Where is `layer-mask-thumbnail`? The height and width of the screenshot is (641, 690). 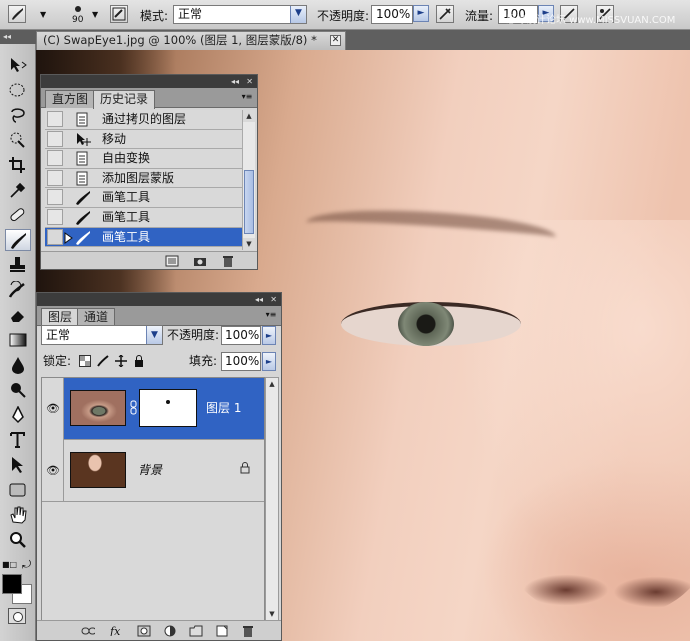 layer-mask-thumbnail is located at coordinates (168, 408).